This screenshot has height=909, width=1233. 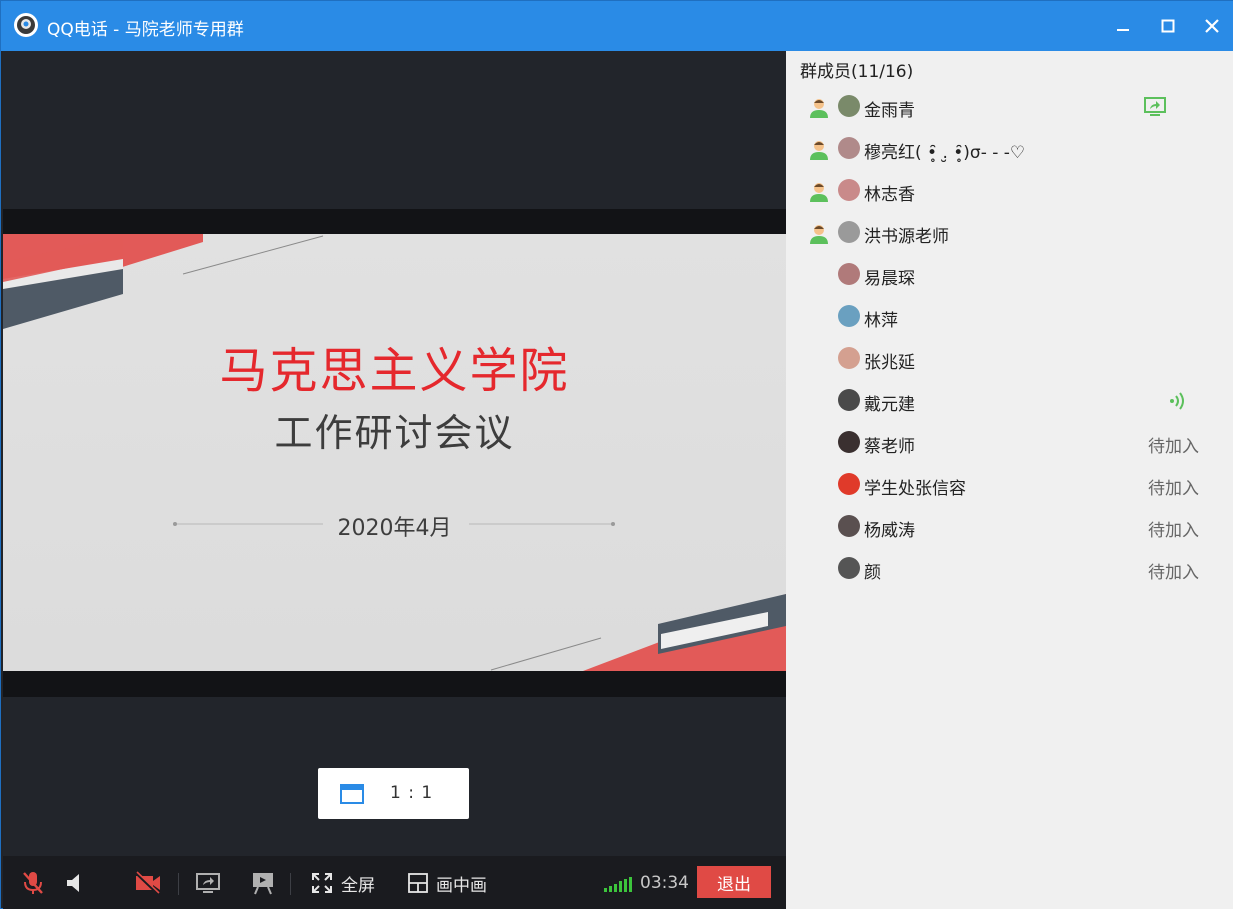 I want to click on member-row: 金雨青, so click(x=1009, y=107).